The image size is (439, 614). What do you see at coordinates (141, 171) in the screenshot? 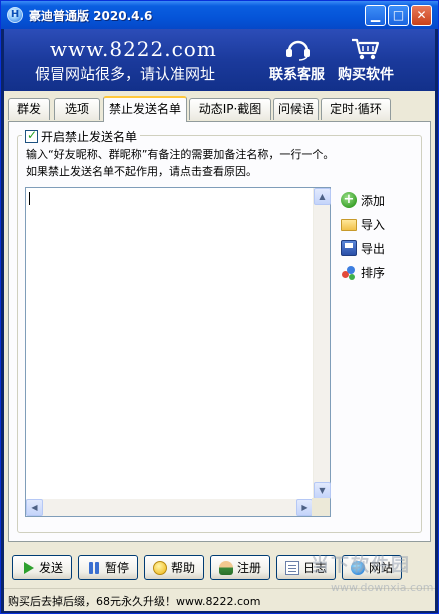
I see `help-link-text: 如果禁止发送名单不起作用，请点击查看原因。` at bounding box center [141, 171].